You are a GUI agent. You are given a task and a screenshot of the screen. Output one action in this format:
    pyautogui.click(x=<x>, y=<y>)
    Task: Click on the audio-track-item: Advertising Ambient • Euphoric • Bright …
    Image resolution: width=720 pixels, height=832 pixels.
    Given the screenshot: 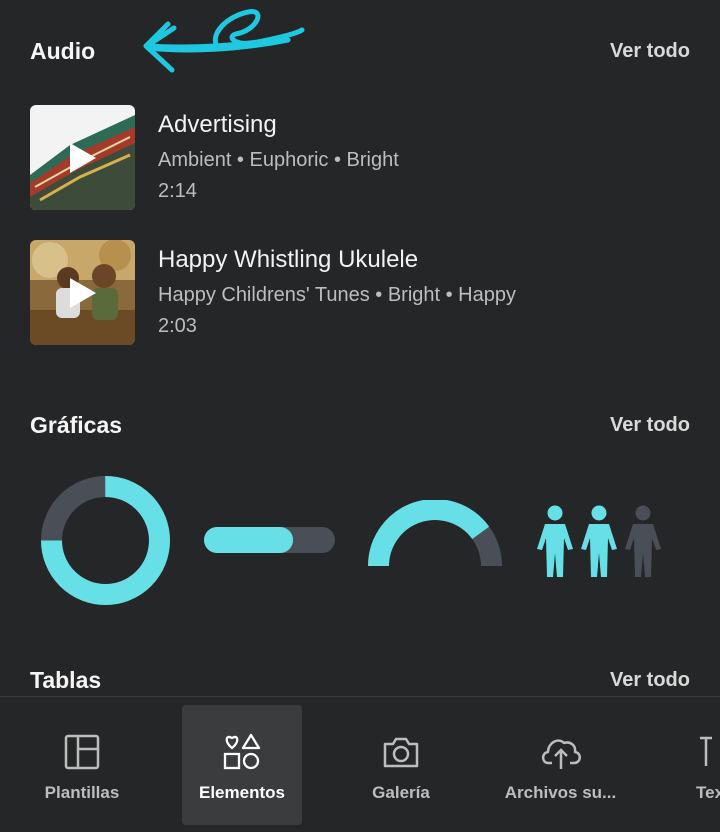 What is the action you would take?
    pyautogui.click(x=365, y=158)
    